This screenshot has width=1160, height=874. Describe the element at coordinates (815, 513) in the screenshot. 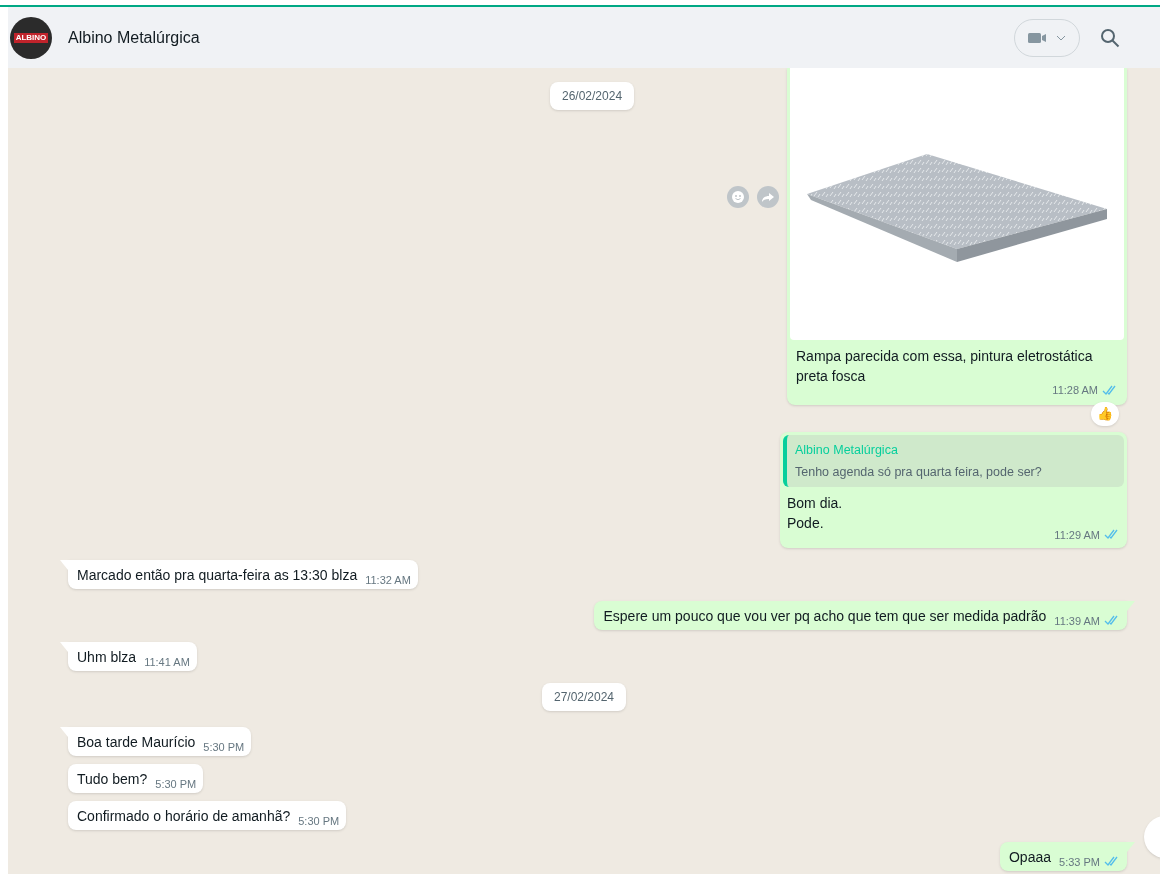

I see `message-text: Bom dia. Pode.` at that location.